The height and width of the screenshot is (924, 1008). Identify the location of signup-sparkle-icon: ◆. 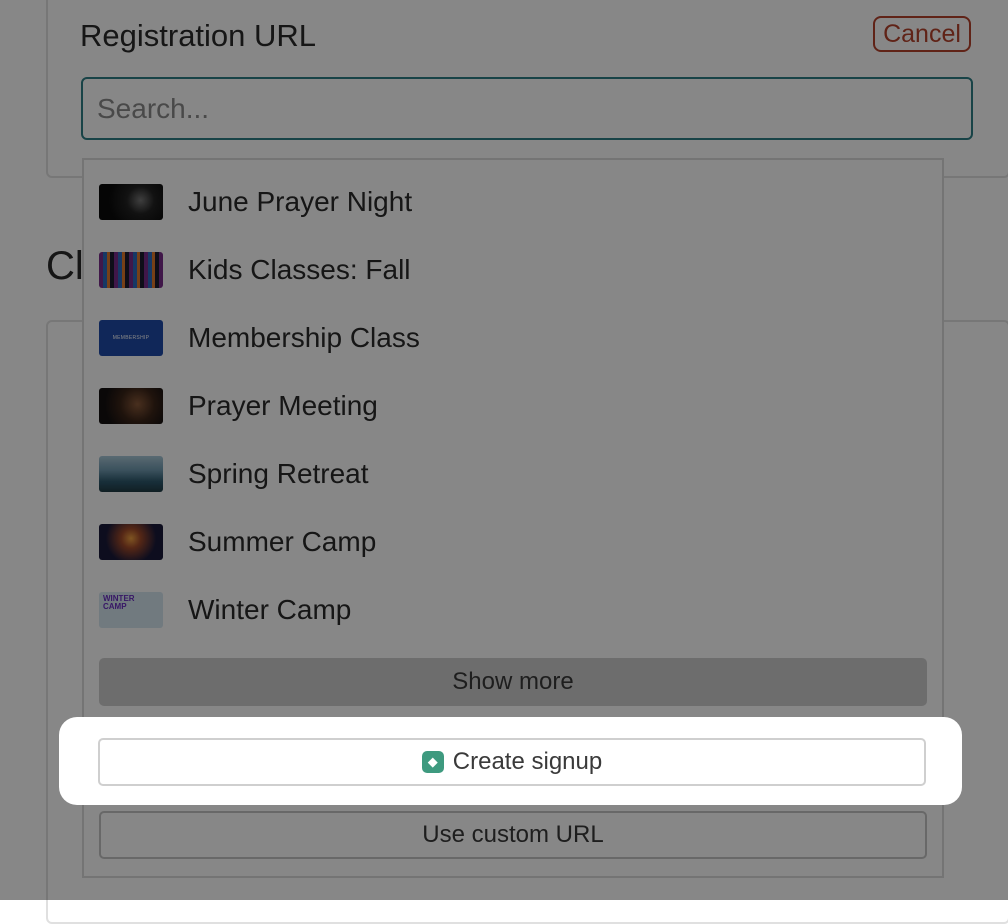
(432, 762).